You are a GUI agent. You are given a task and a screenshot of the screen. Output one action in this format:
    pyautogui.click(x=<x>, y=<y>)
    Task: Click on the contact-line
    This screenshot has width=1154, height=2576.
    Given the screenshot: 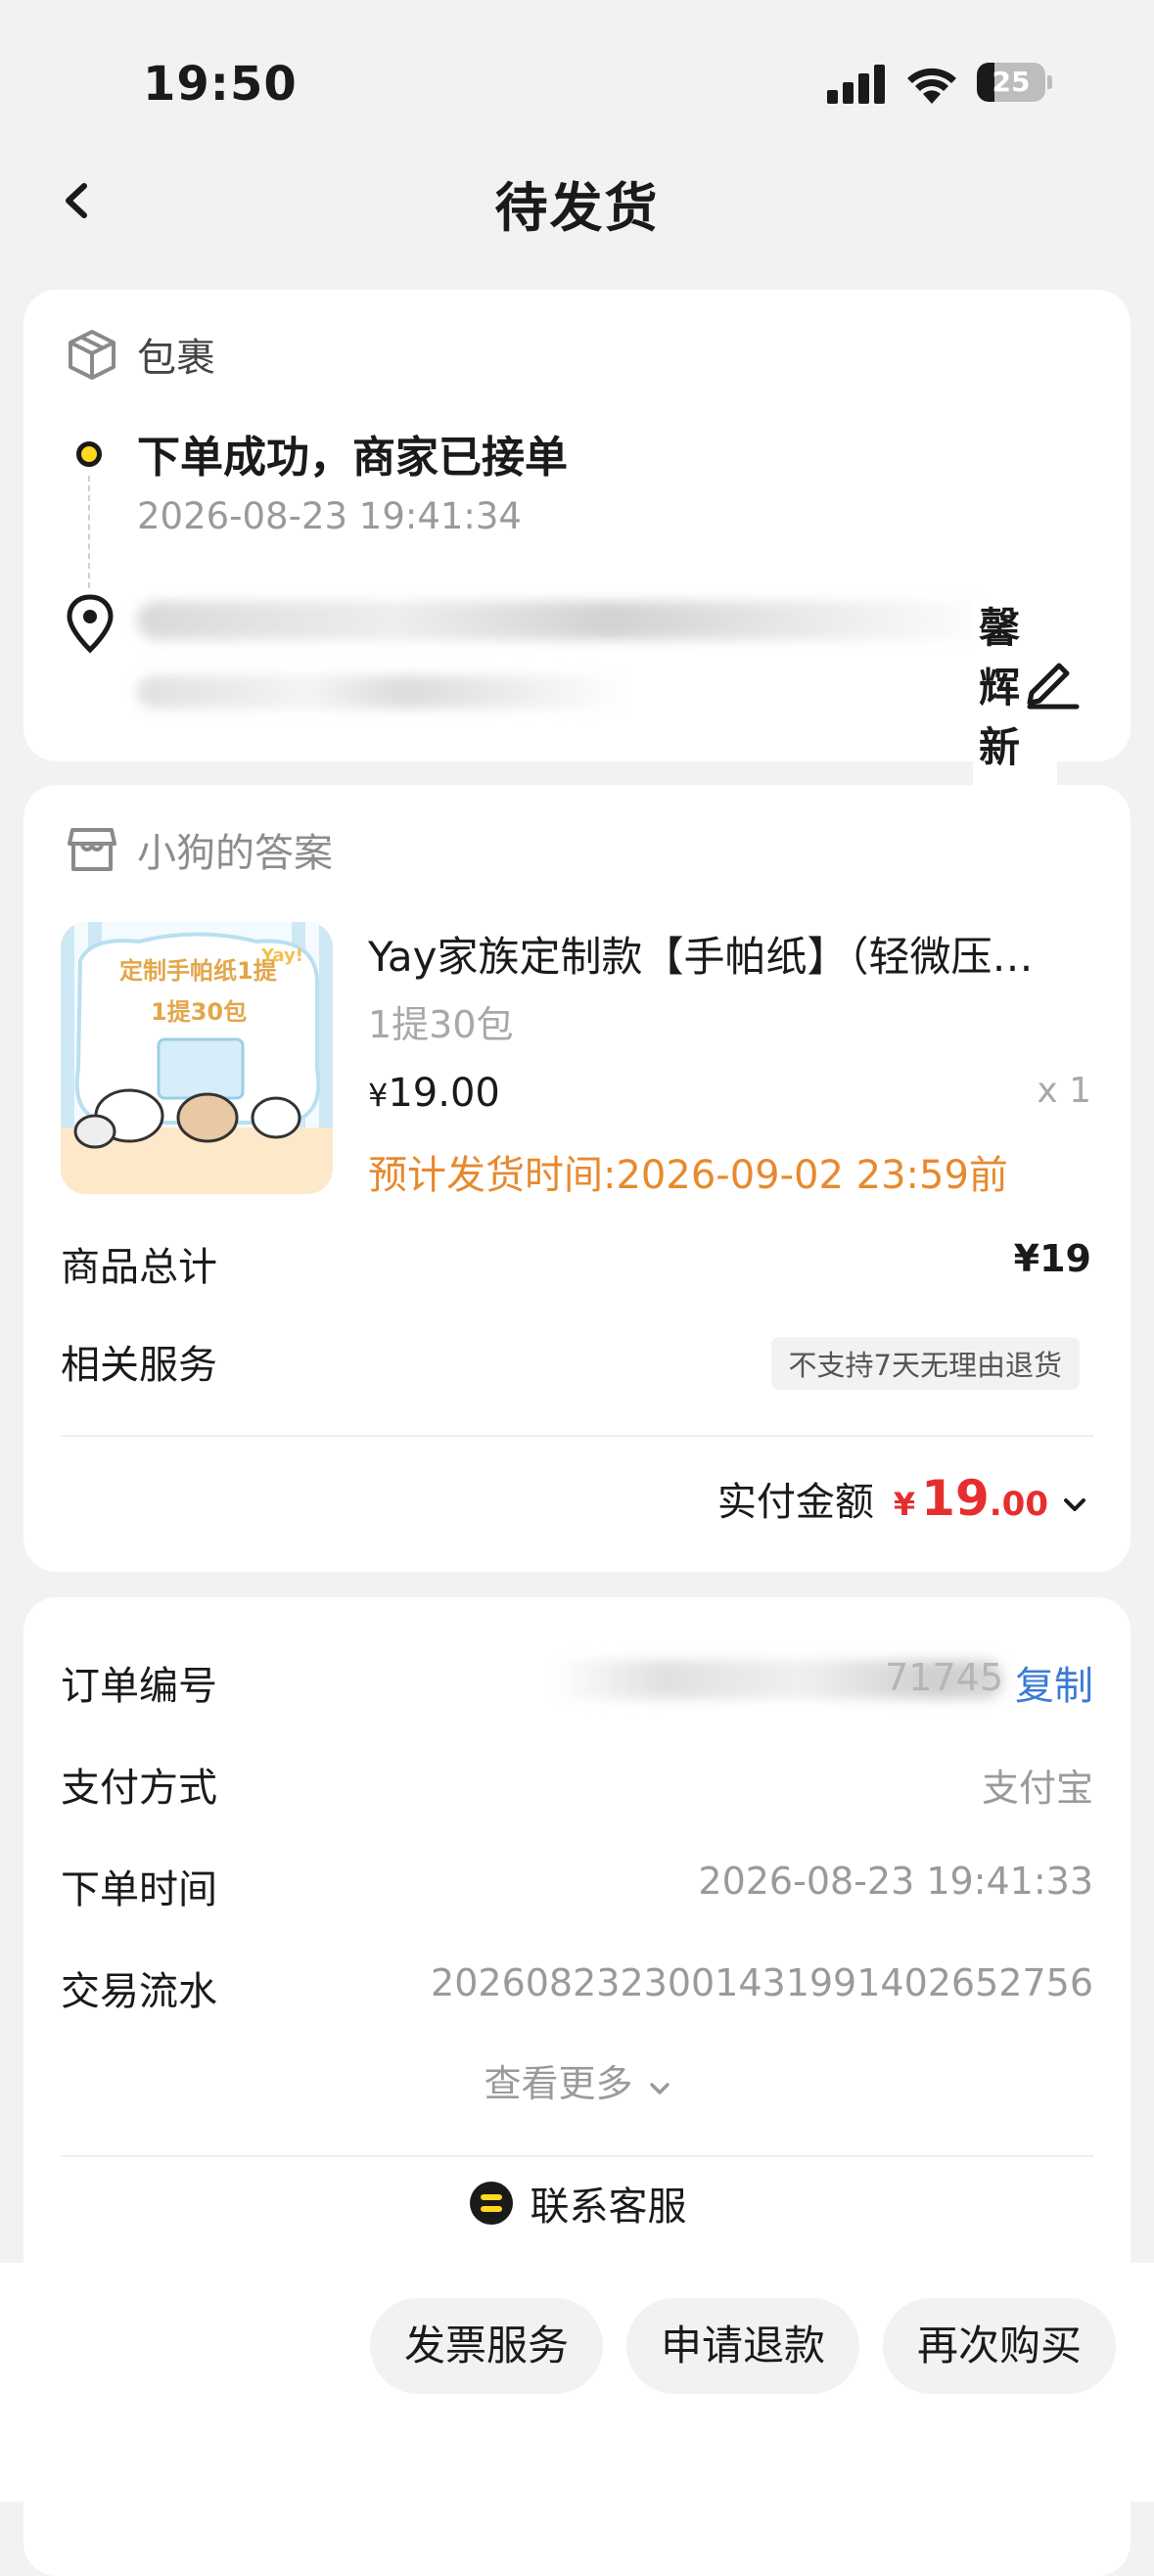 What is the action you would take?
    pyautogui.click(x=391, y=691)
    